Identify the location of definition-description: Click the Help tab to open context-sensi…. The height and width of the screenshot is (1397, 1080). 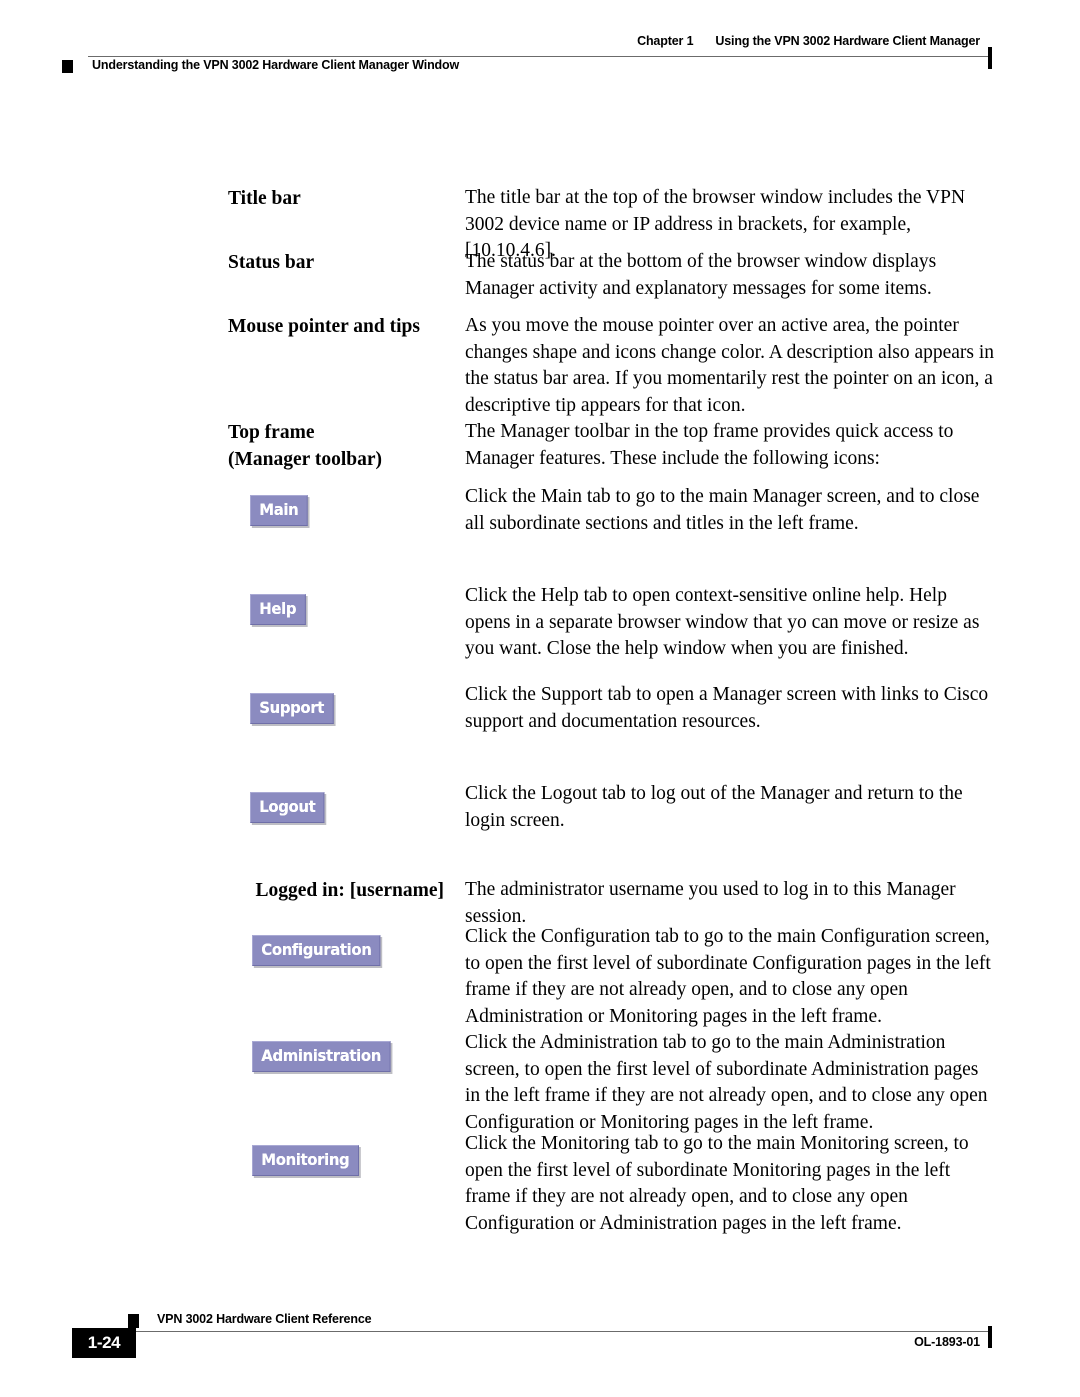
(722, 622).